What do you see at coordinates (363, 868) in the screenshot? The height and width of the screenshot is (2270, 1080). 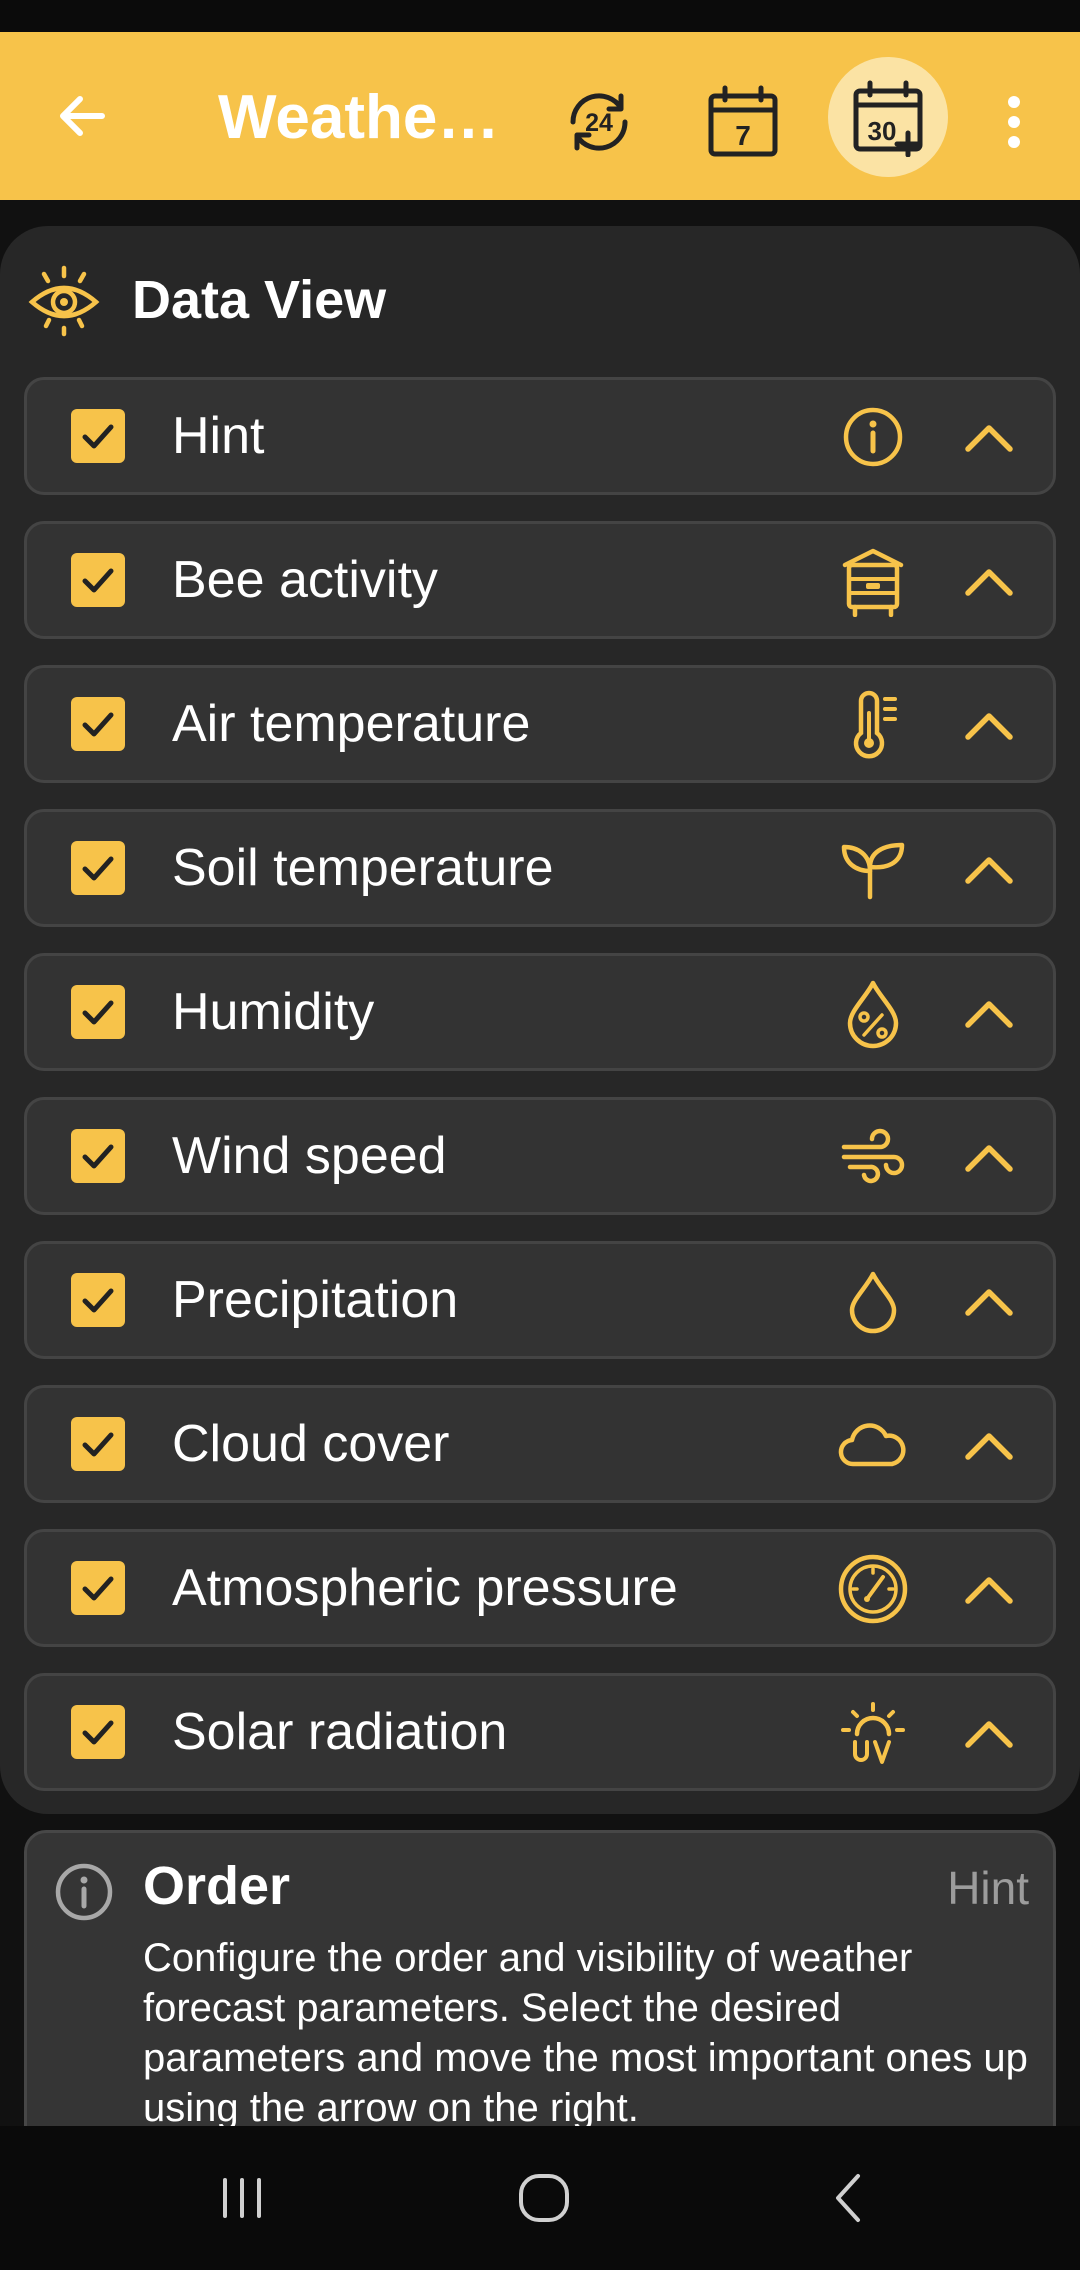 I see `parameter-label: Soil temperature` at bounding box center [363, 868].